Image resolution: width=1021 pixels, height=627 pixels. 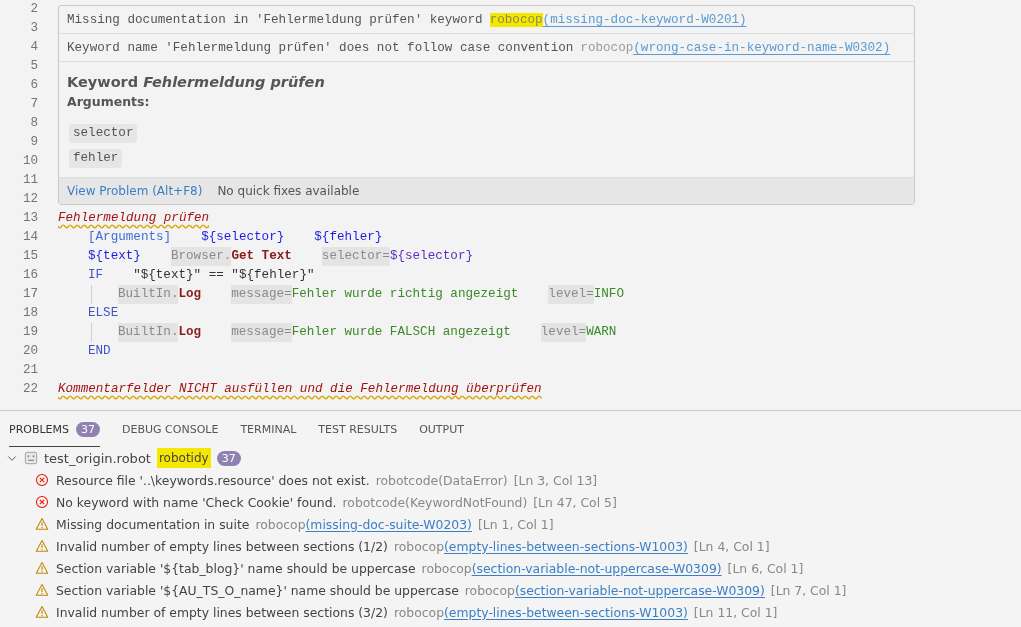 I want to click on line-number: 19, so click(x=29, y=332).